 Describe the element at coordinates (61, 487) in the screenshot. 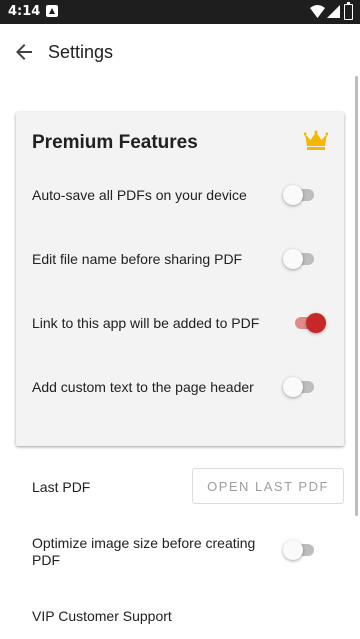

I see `last-pdf-label: Last PDF` at that location.